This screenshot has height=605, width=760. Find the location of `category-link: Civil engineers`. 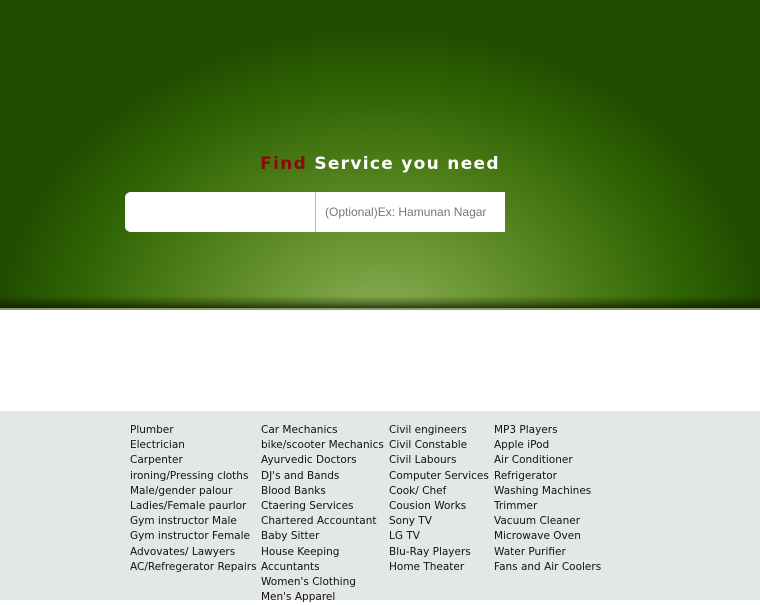

category-link: Civil engineers is located at coordinates (439, 430).